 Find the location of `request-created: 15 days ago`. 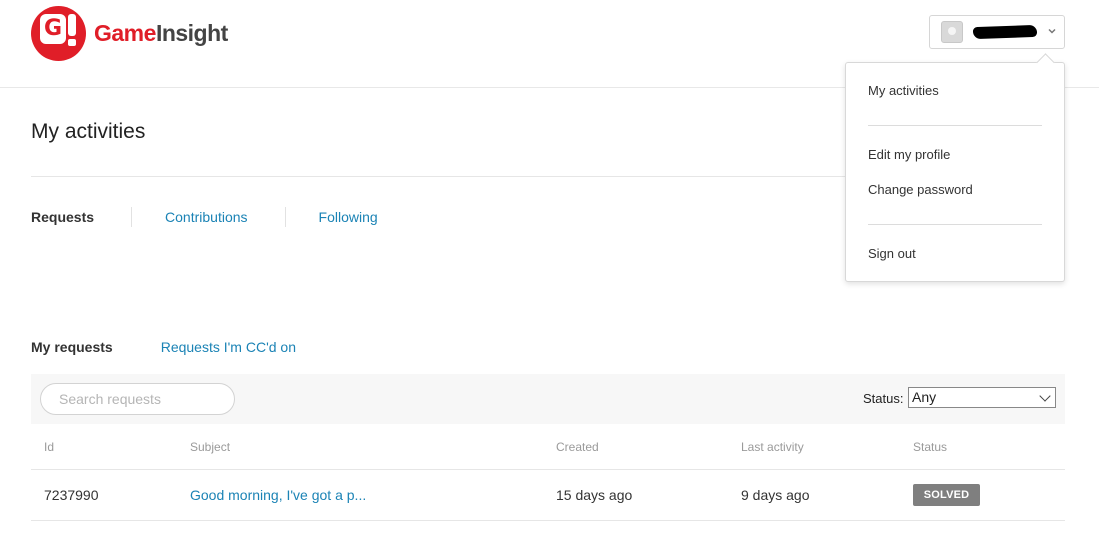

request-created: 15 days ago is located at coordinates (594, 495).